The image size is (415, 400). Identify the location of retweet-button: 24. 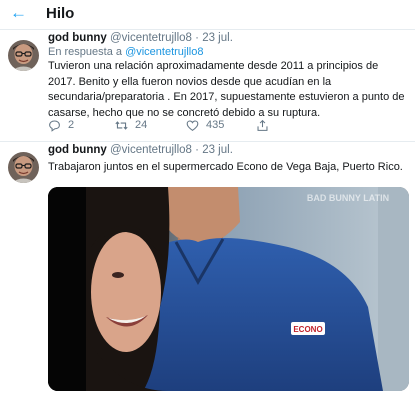
(131, 125).